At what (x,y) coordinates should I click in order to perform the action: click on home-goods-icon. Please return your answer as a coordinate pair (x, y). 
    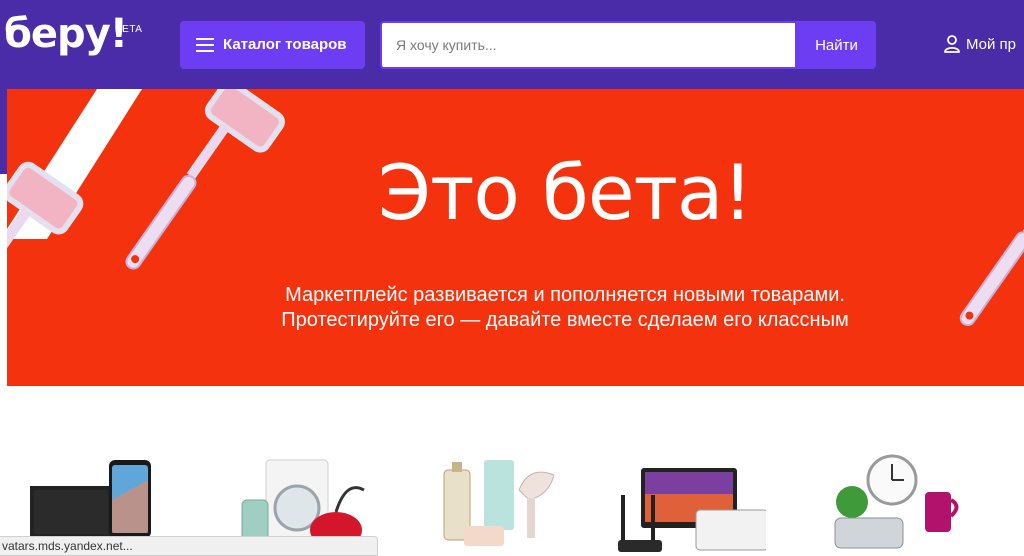
    Looking at the image, I should click on (896, 501).